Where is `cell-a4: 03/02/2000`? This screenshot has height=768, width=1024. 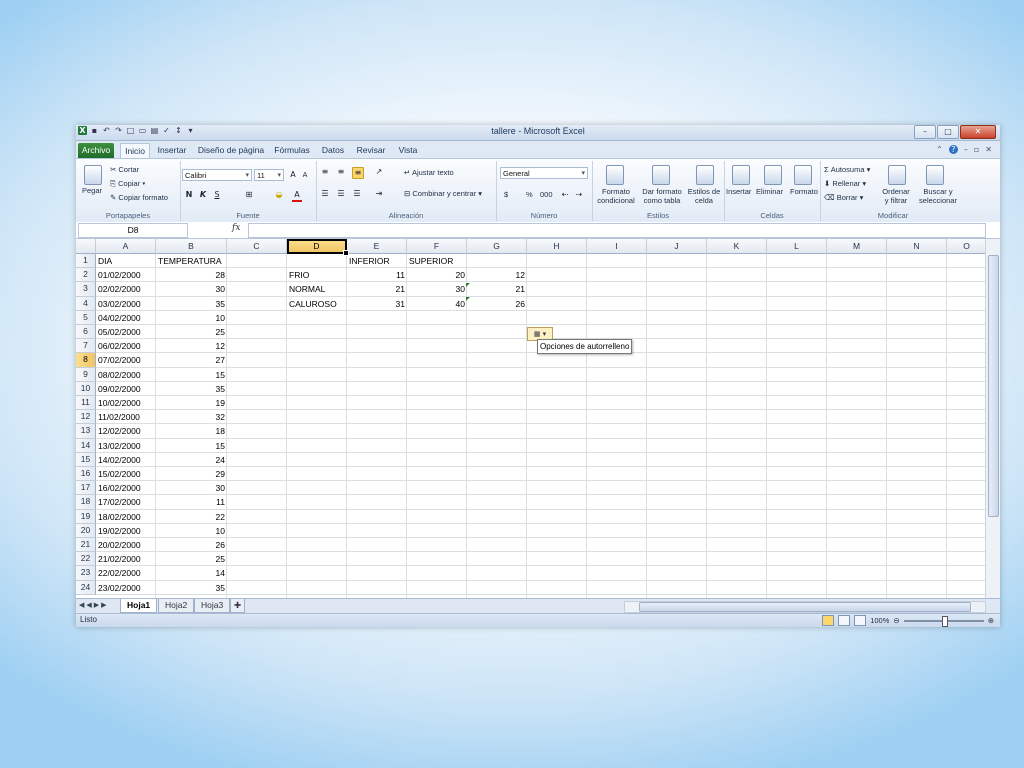
cell-a4: 03/02/2000 is located at coordinates (126, 304).